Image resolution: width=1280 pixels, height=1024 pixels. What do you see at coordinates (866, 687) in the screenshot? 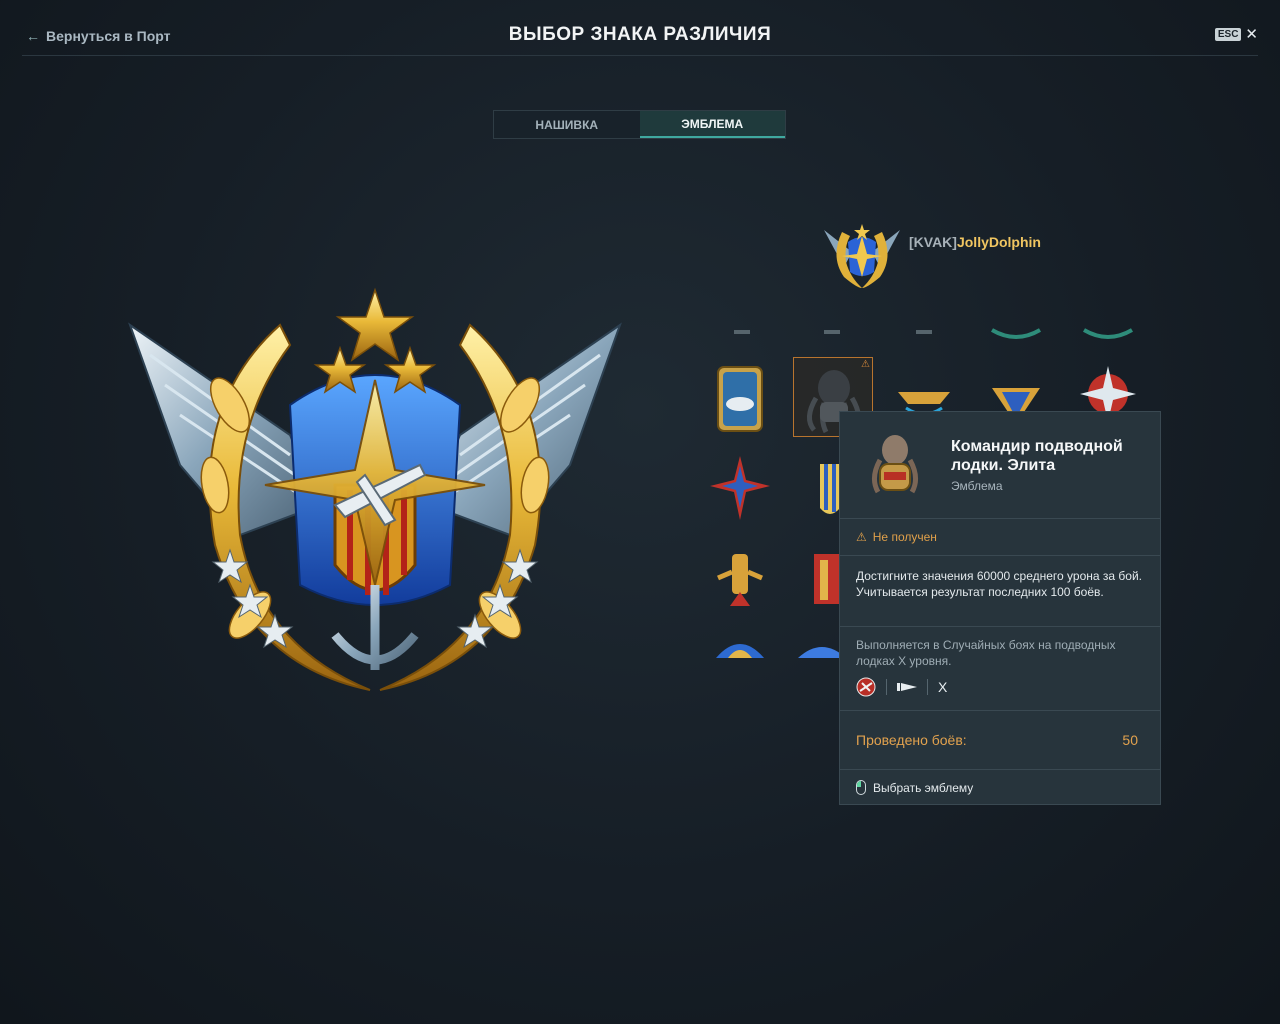
I see `nation-flag-icon` at bounding box center [866, 687].